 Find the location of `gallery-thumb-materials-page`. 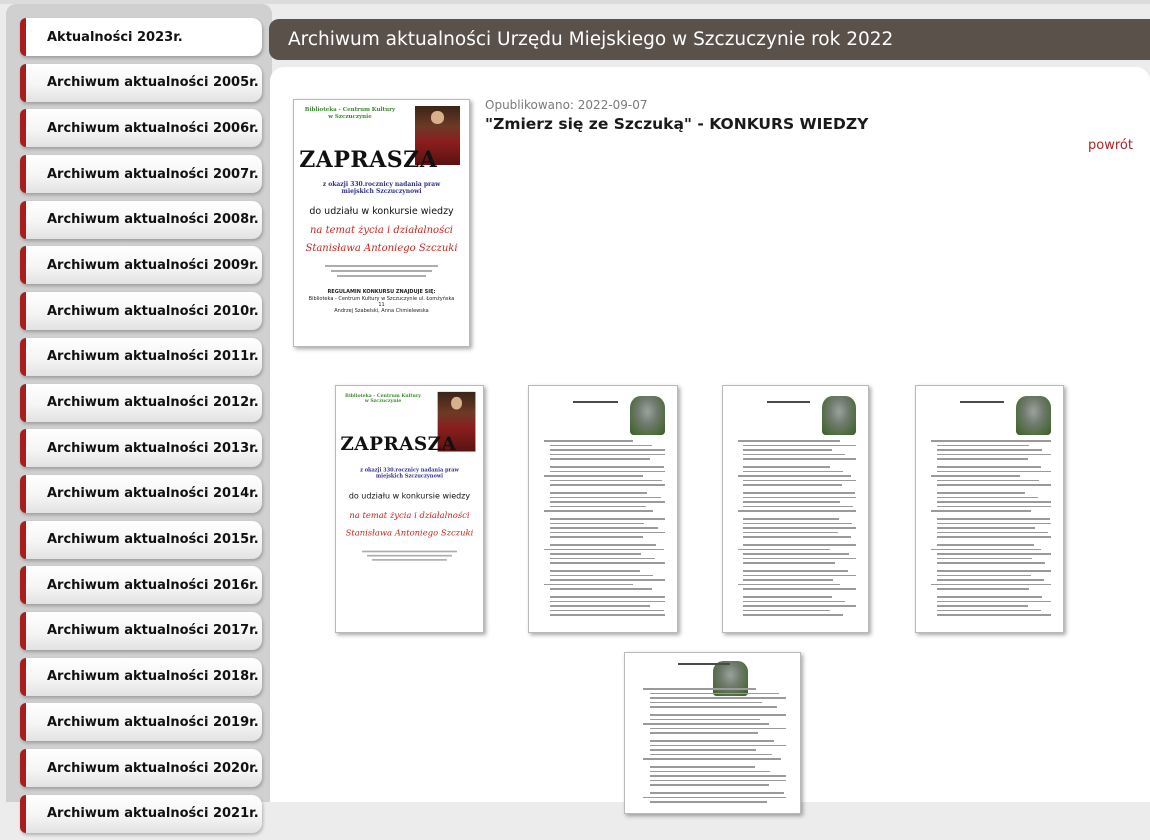

gallery-thumb-materials-page is located at coordinates (795, 509).